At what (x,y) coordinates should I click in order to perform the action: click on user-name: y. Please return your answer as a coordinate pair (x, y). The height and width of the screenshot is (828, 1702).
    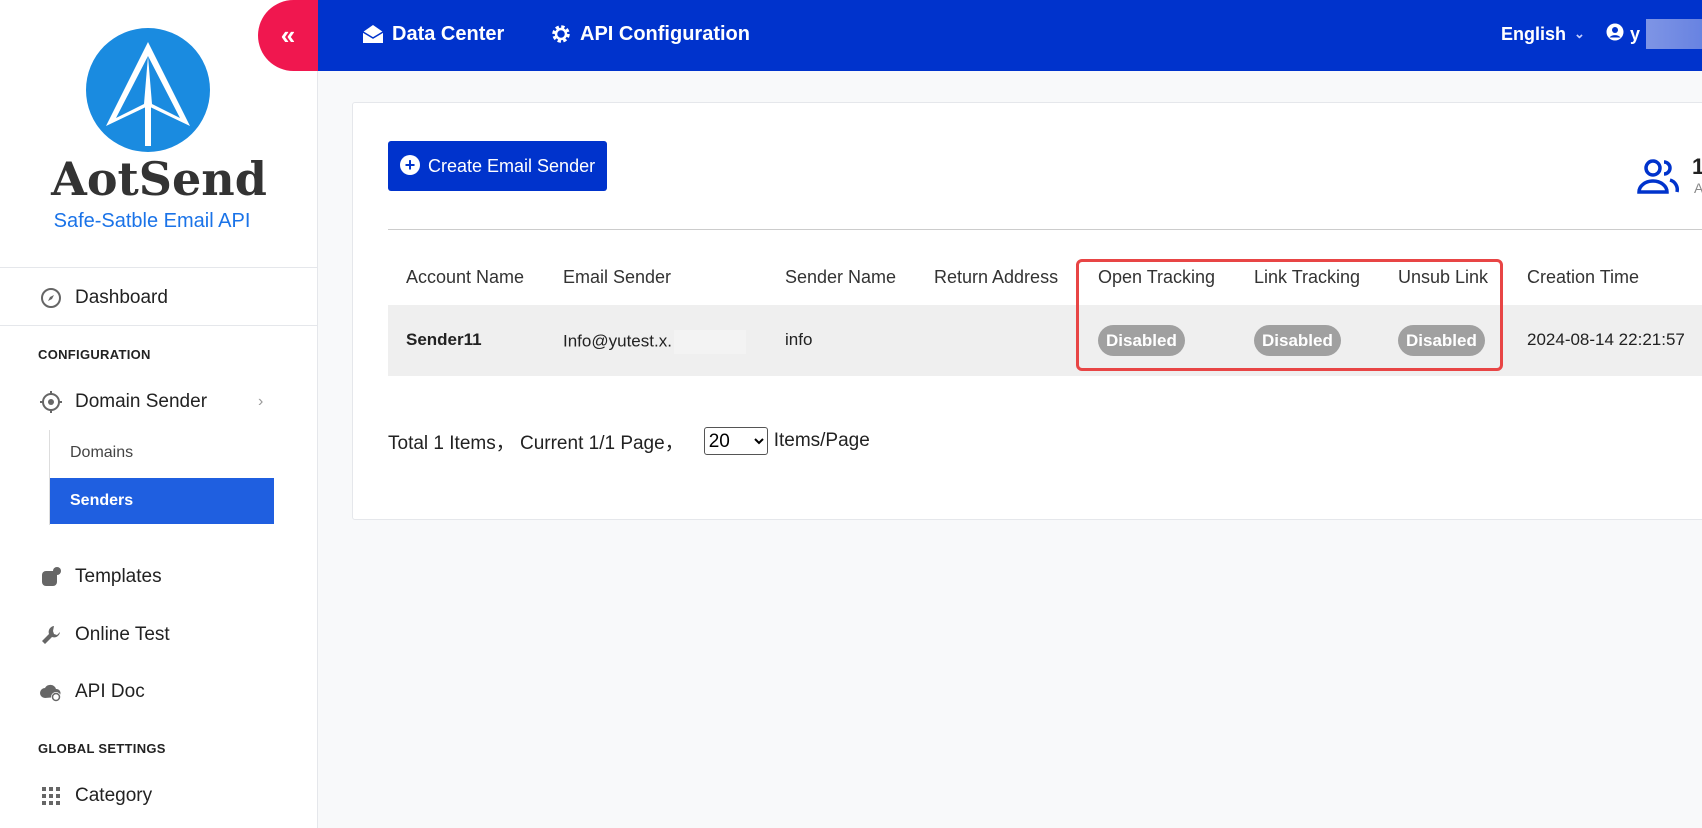
    Looking at the image, I should click on (1635, 33).